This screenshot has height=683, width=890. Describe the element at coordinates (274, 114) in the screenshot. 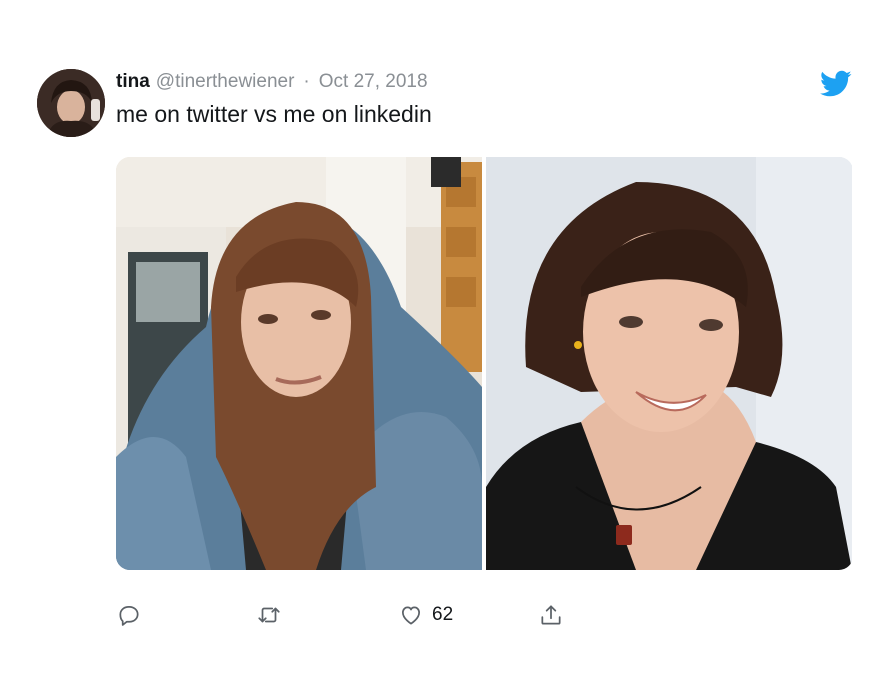

I see `tweet-text: me on twitter vs me on linkedin` at that location.